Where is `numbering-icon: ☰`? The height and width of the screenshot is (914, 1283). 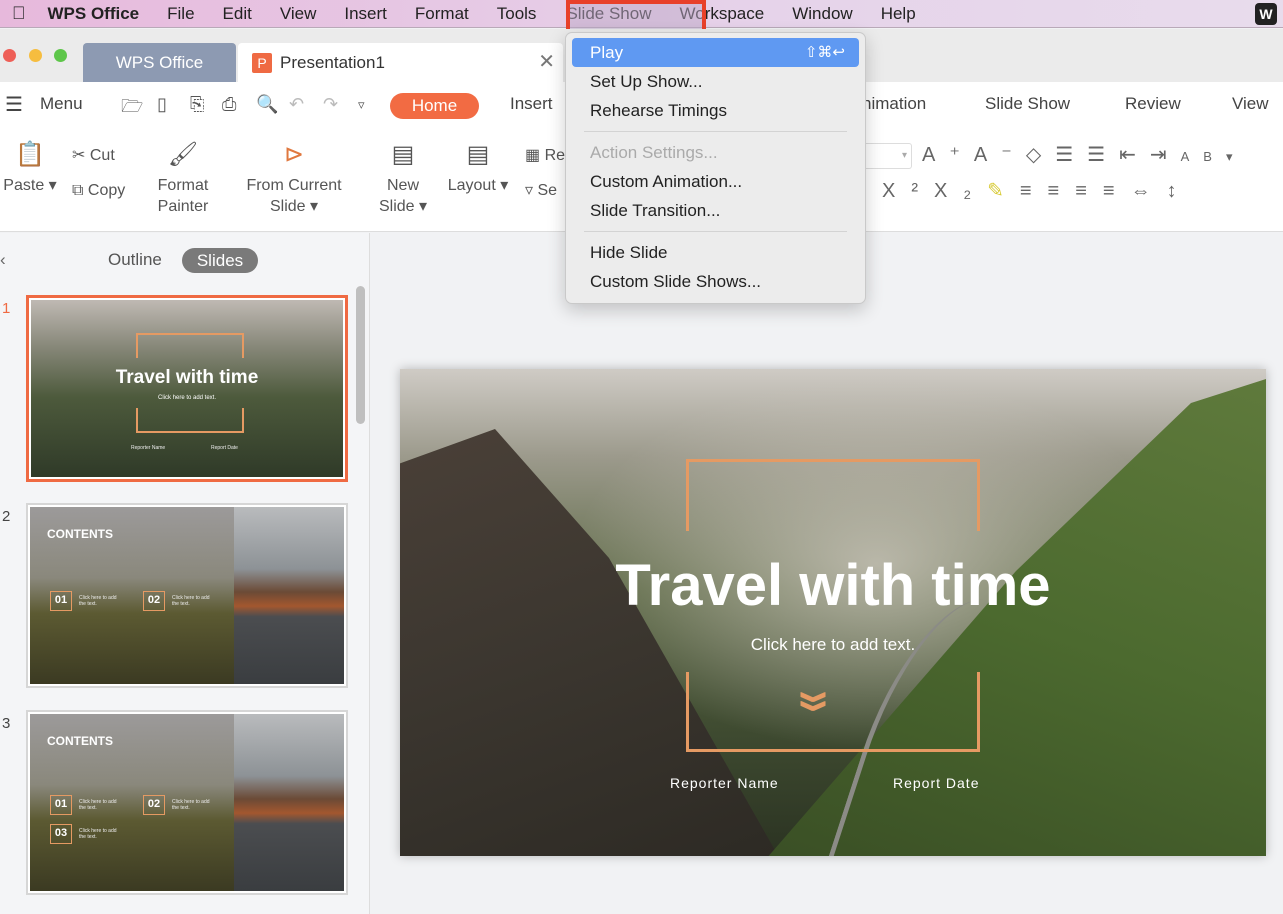
numbering-icon: ☰ is located at coordinates (1103, 155).